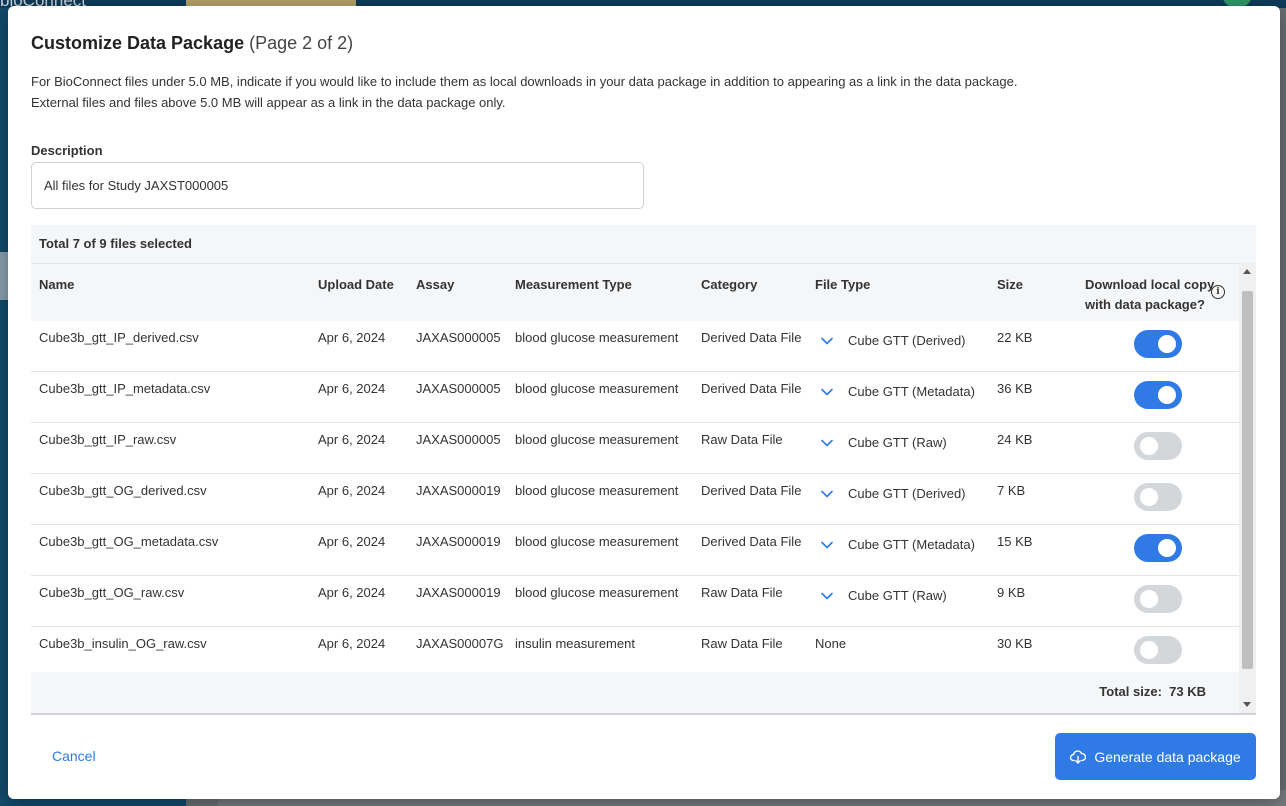  Describe the element at coordinates (435, 284) in the screenshot. I see `header-assay: Assay` at that location.